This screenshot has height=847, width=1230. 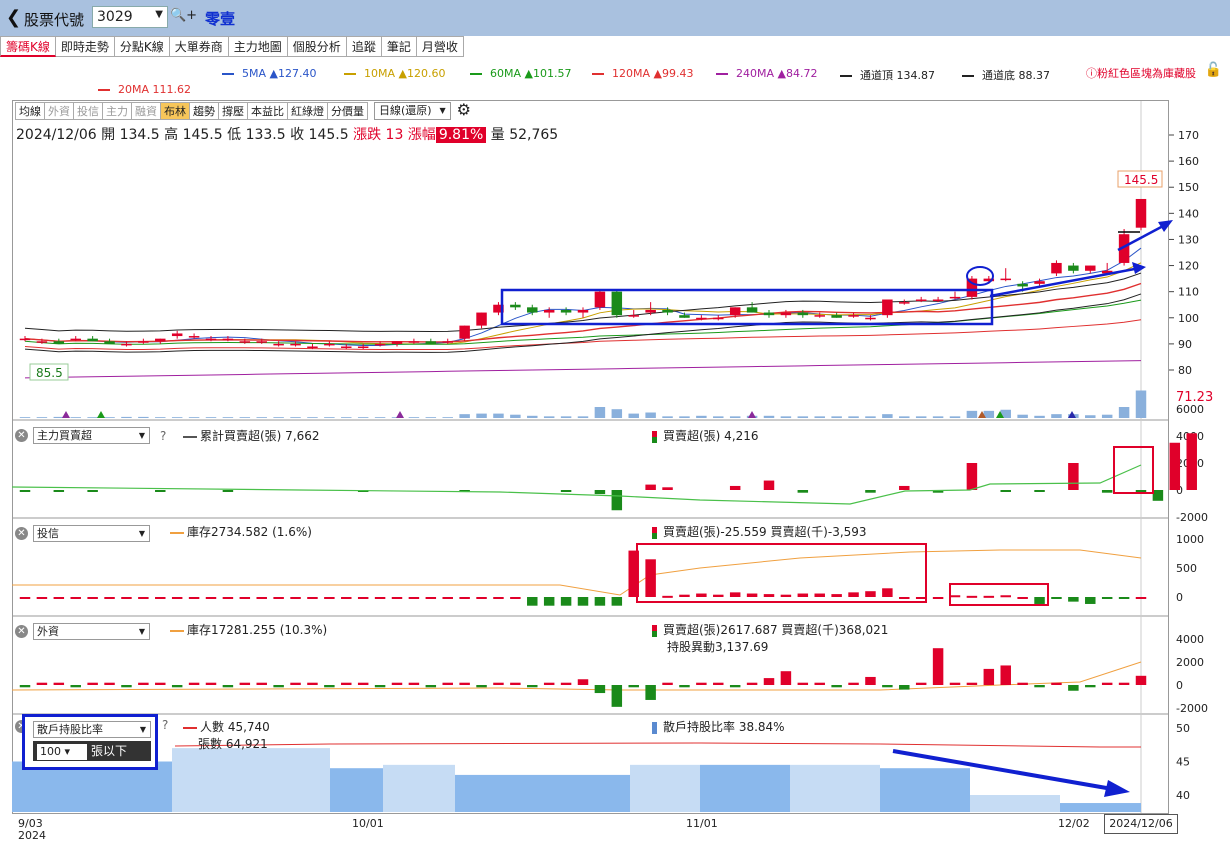 What do you see at coordinates (615, 18) in the screenshot?
I see `top-bar: ❮ 股票代號 3029 ▼ 🔍+ 零壹` at bounding box center [615, 18].